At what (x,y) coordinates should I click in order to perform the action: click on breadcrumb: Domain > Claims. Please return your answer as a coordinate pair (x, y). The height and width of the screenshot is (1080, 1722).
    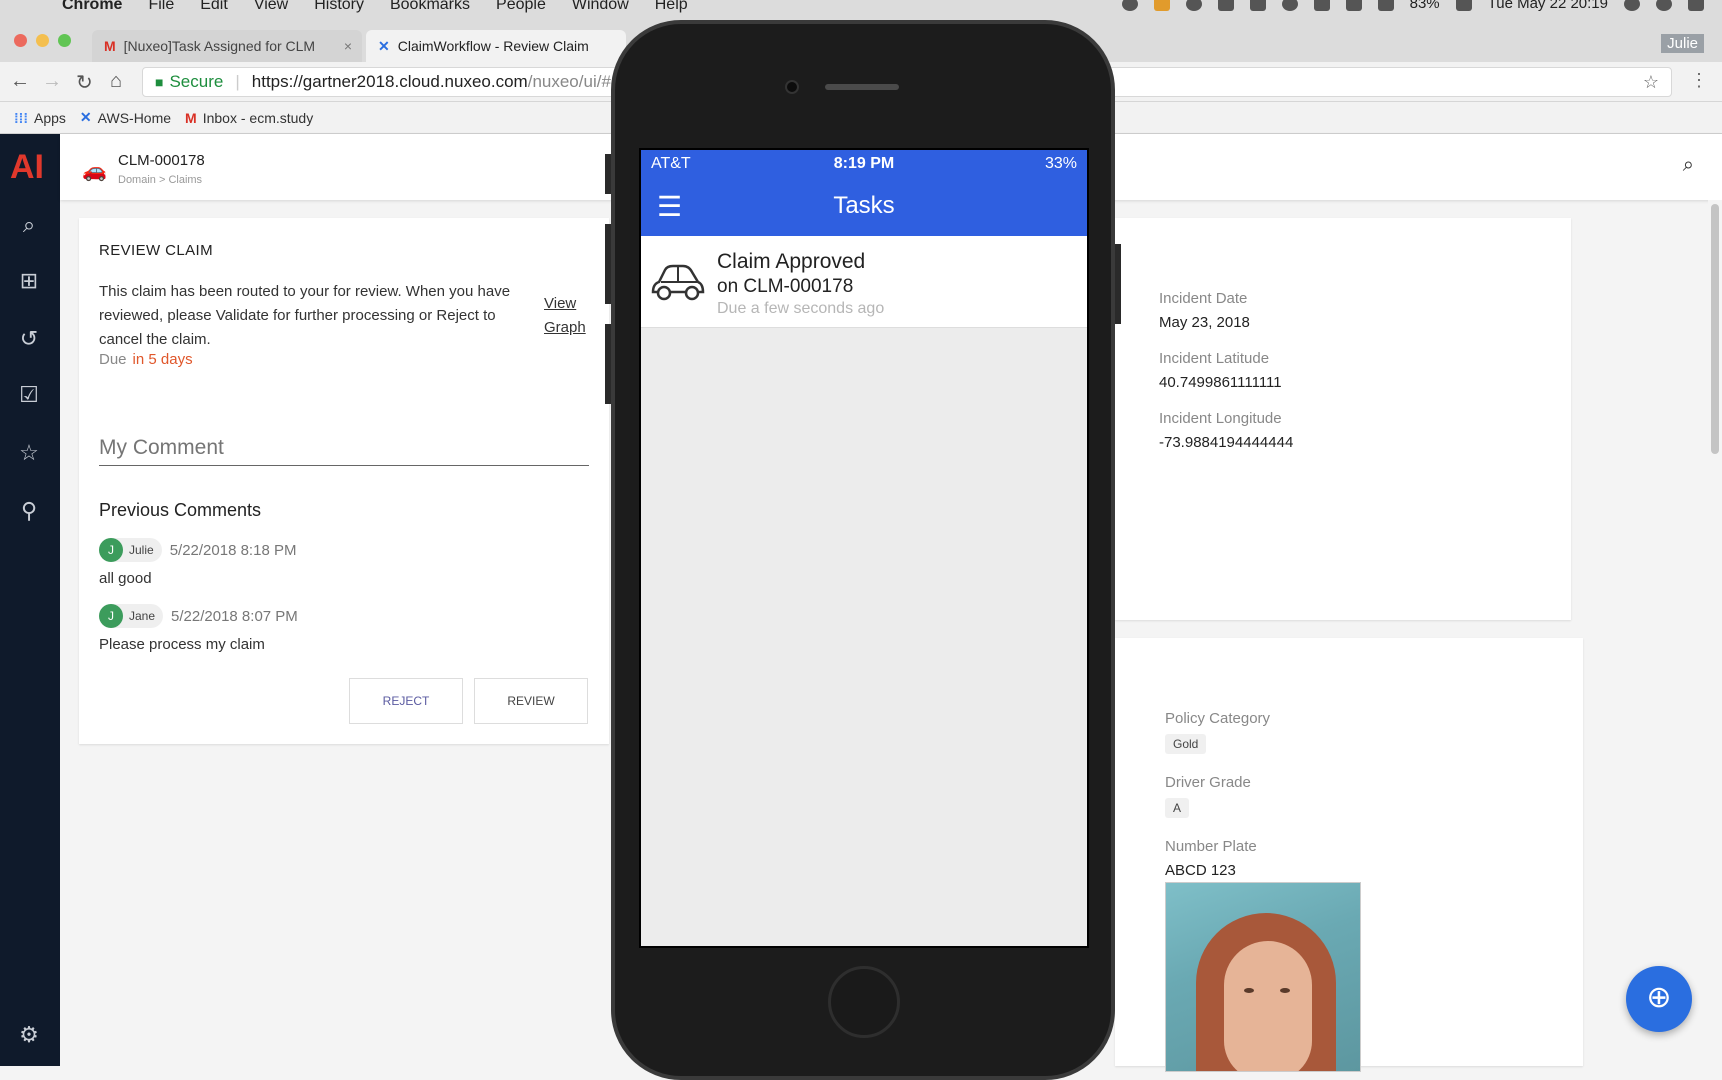
    Looking at the image, I should click on (160, 180).